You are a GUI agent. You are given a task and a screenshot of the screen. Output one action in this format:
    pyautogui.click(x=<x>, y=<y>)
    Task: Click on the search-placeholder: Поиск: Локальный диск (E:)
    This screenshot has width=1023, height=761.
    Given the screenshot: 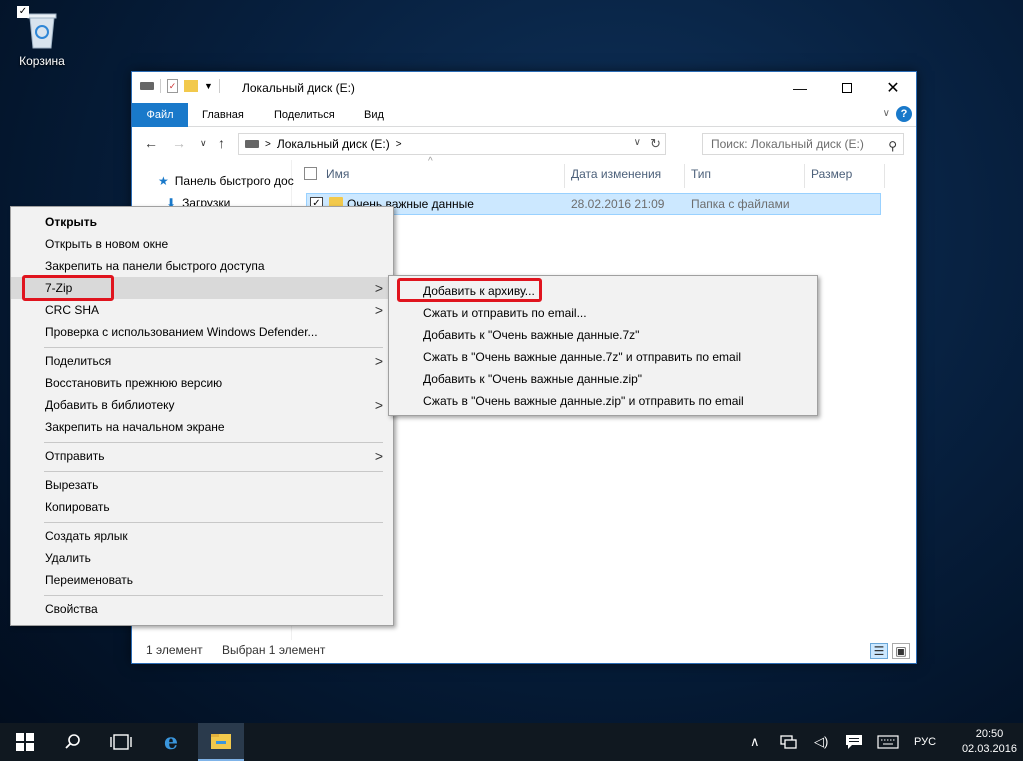 What is the action you would take?
    pyautogui.click(x=787, y=144)
    